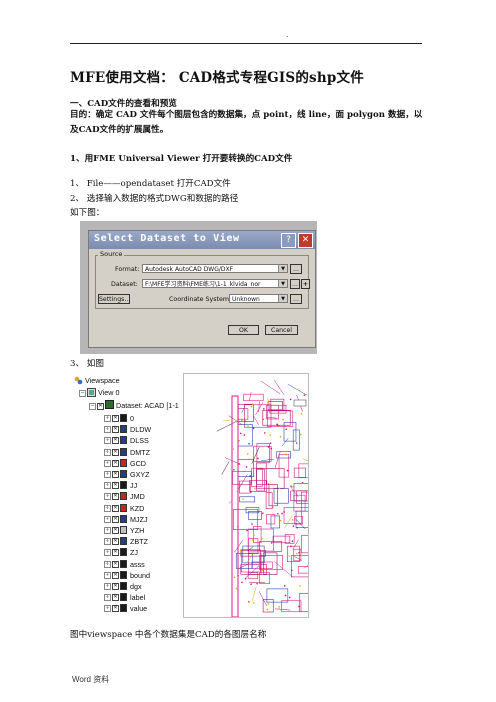 Image resolution: width=496 pixels, height=702 pixels. Describe the element at coordinates (137, 530) in the screenshot. I see `layer-name: YZH` at that location.